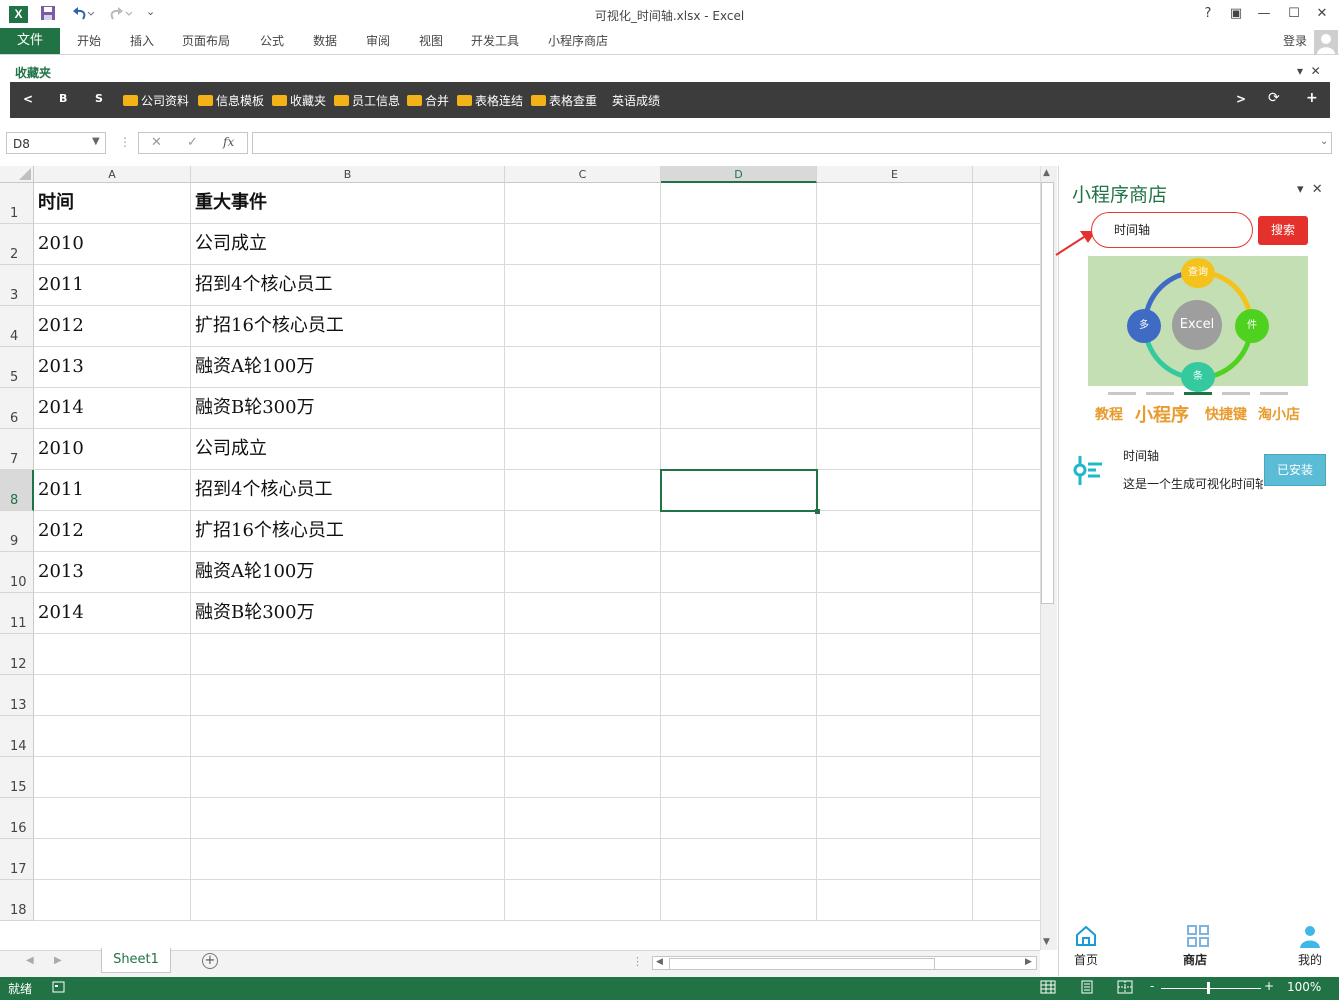  Describe the element at coordinates (112, 531) in the screenshot. I see `cell: 2012` at that location.